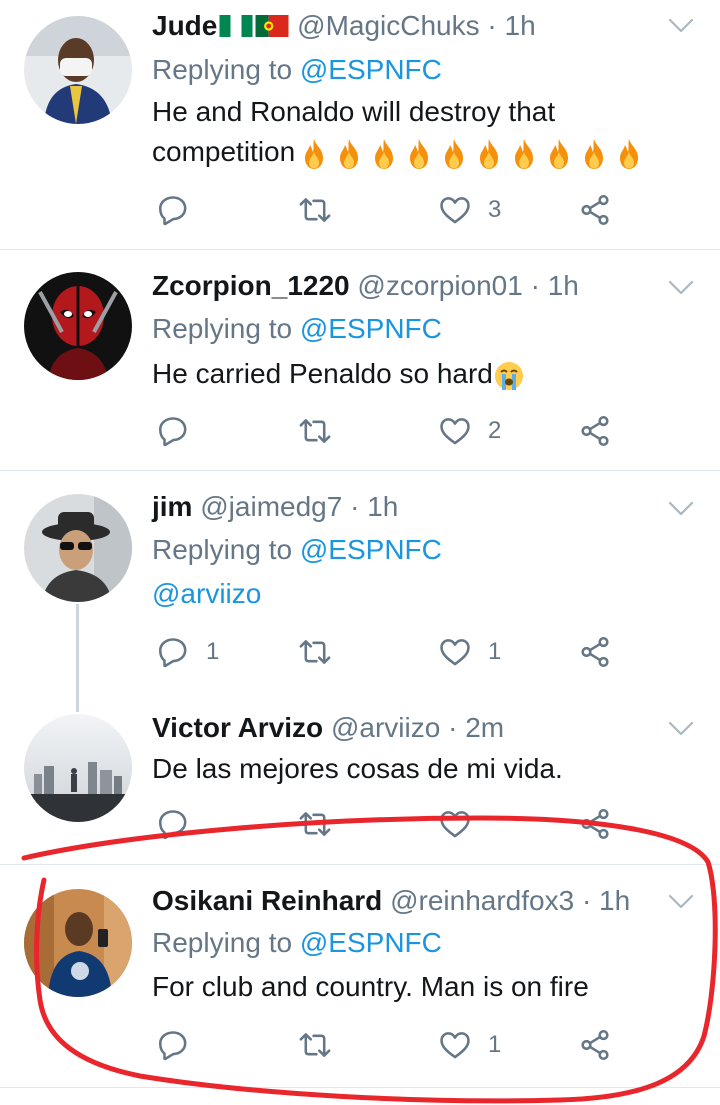 The height and width of the screenshot is (1105, 720). Describe the element at coordinates (184, 25) in the screenshot. I see `display-name: Jude` at that location.